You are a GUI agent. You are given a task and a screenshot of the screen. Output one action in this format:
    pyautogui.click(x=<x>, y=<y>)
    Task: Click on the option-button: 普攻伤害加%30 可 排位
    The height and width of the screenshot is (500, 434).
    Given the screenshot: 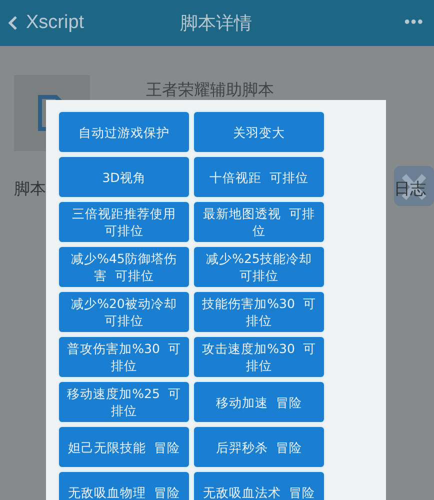 What is the action you would take?
    pyautogui.click(x=124, y=357)
    